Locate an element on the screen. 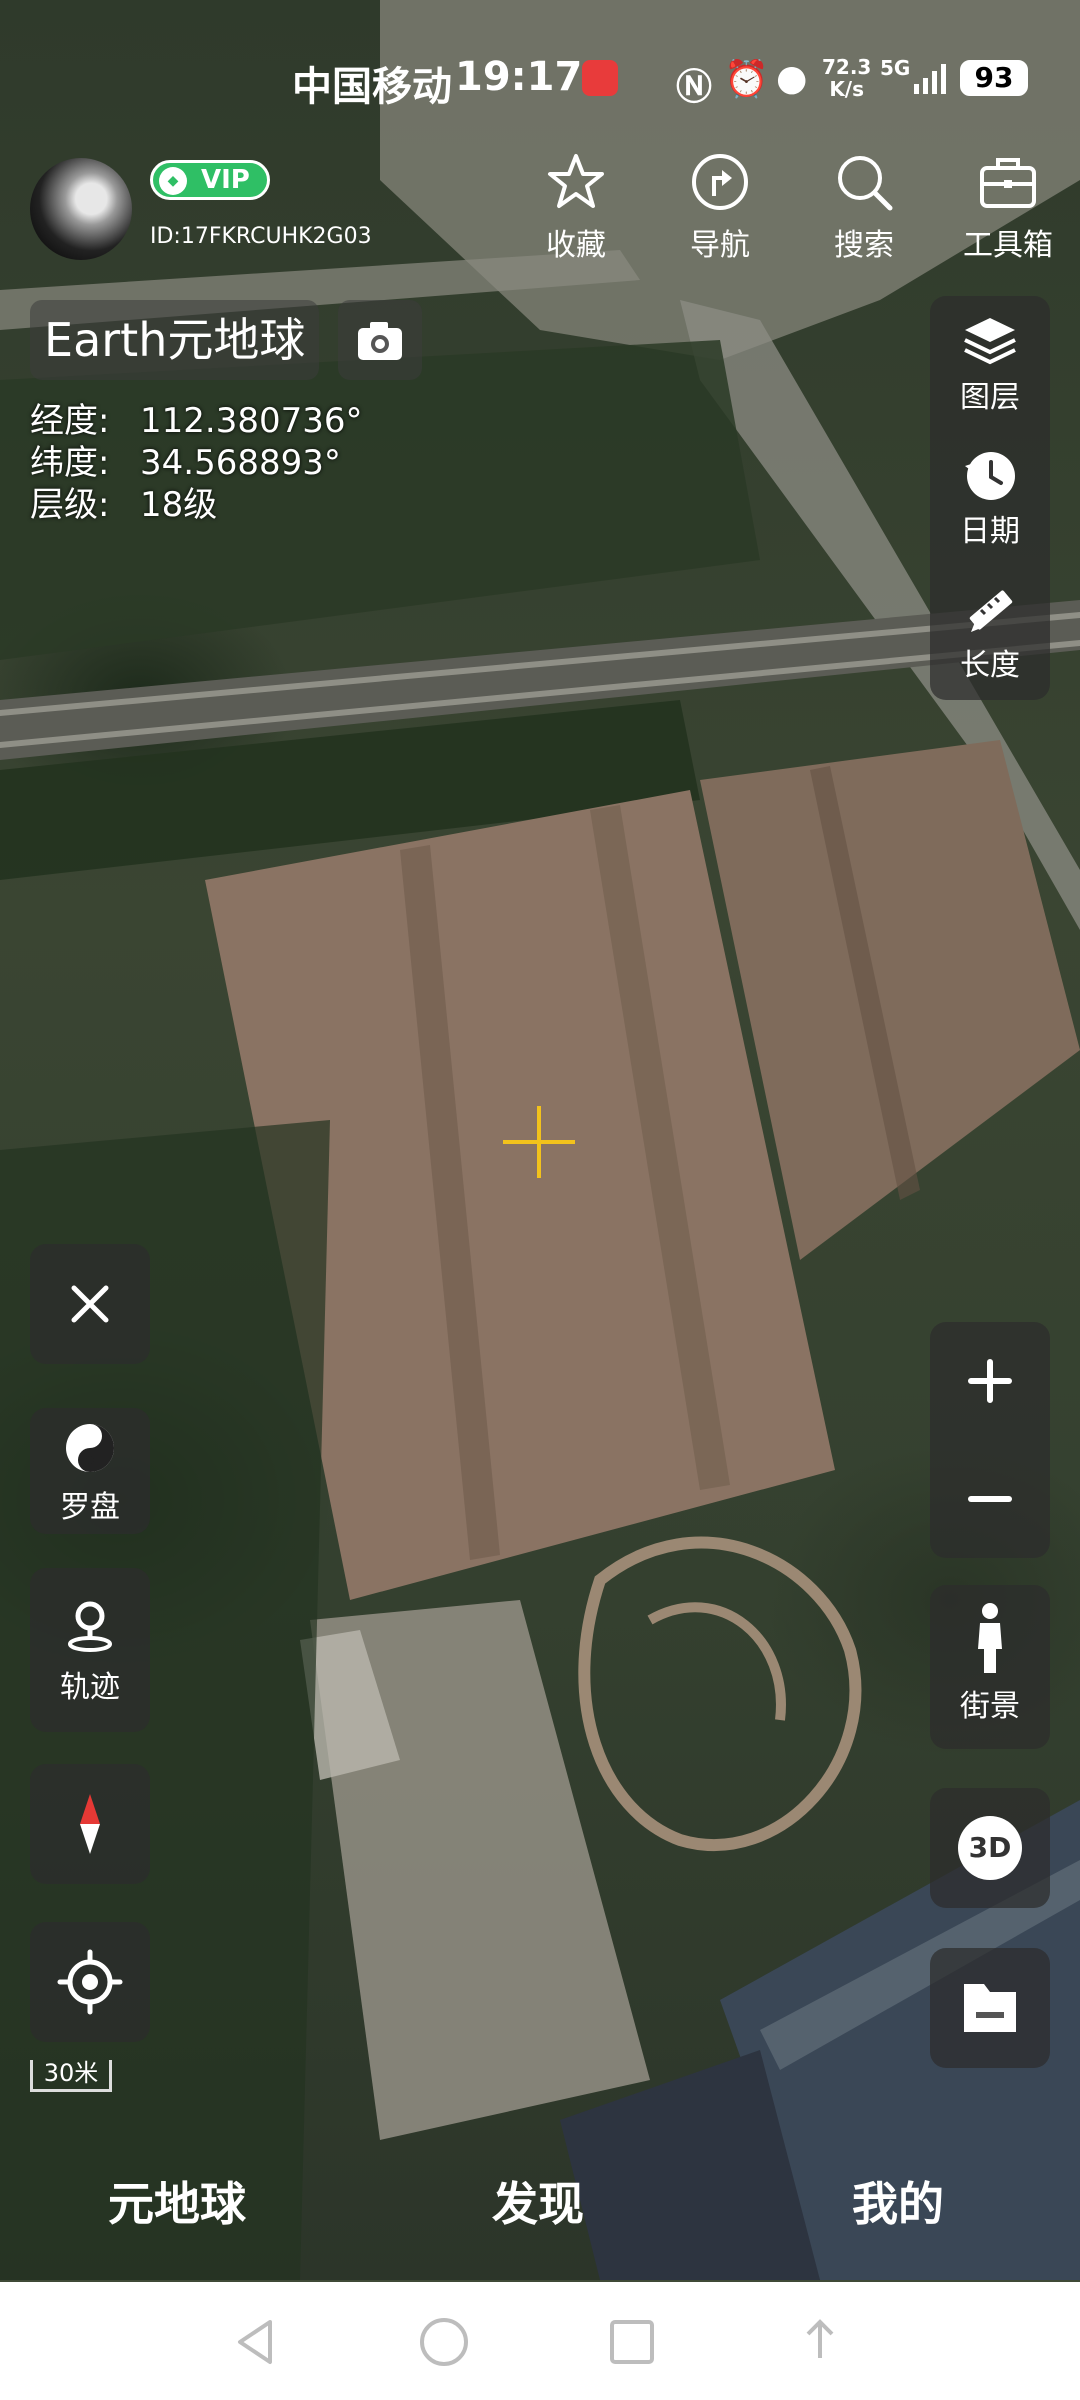 This screenshot has height=2400, width=1080. 3d-button: 3D is located at coordinates (990, 1848).